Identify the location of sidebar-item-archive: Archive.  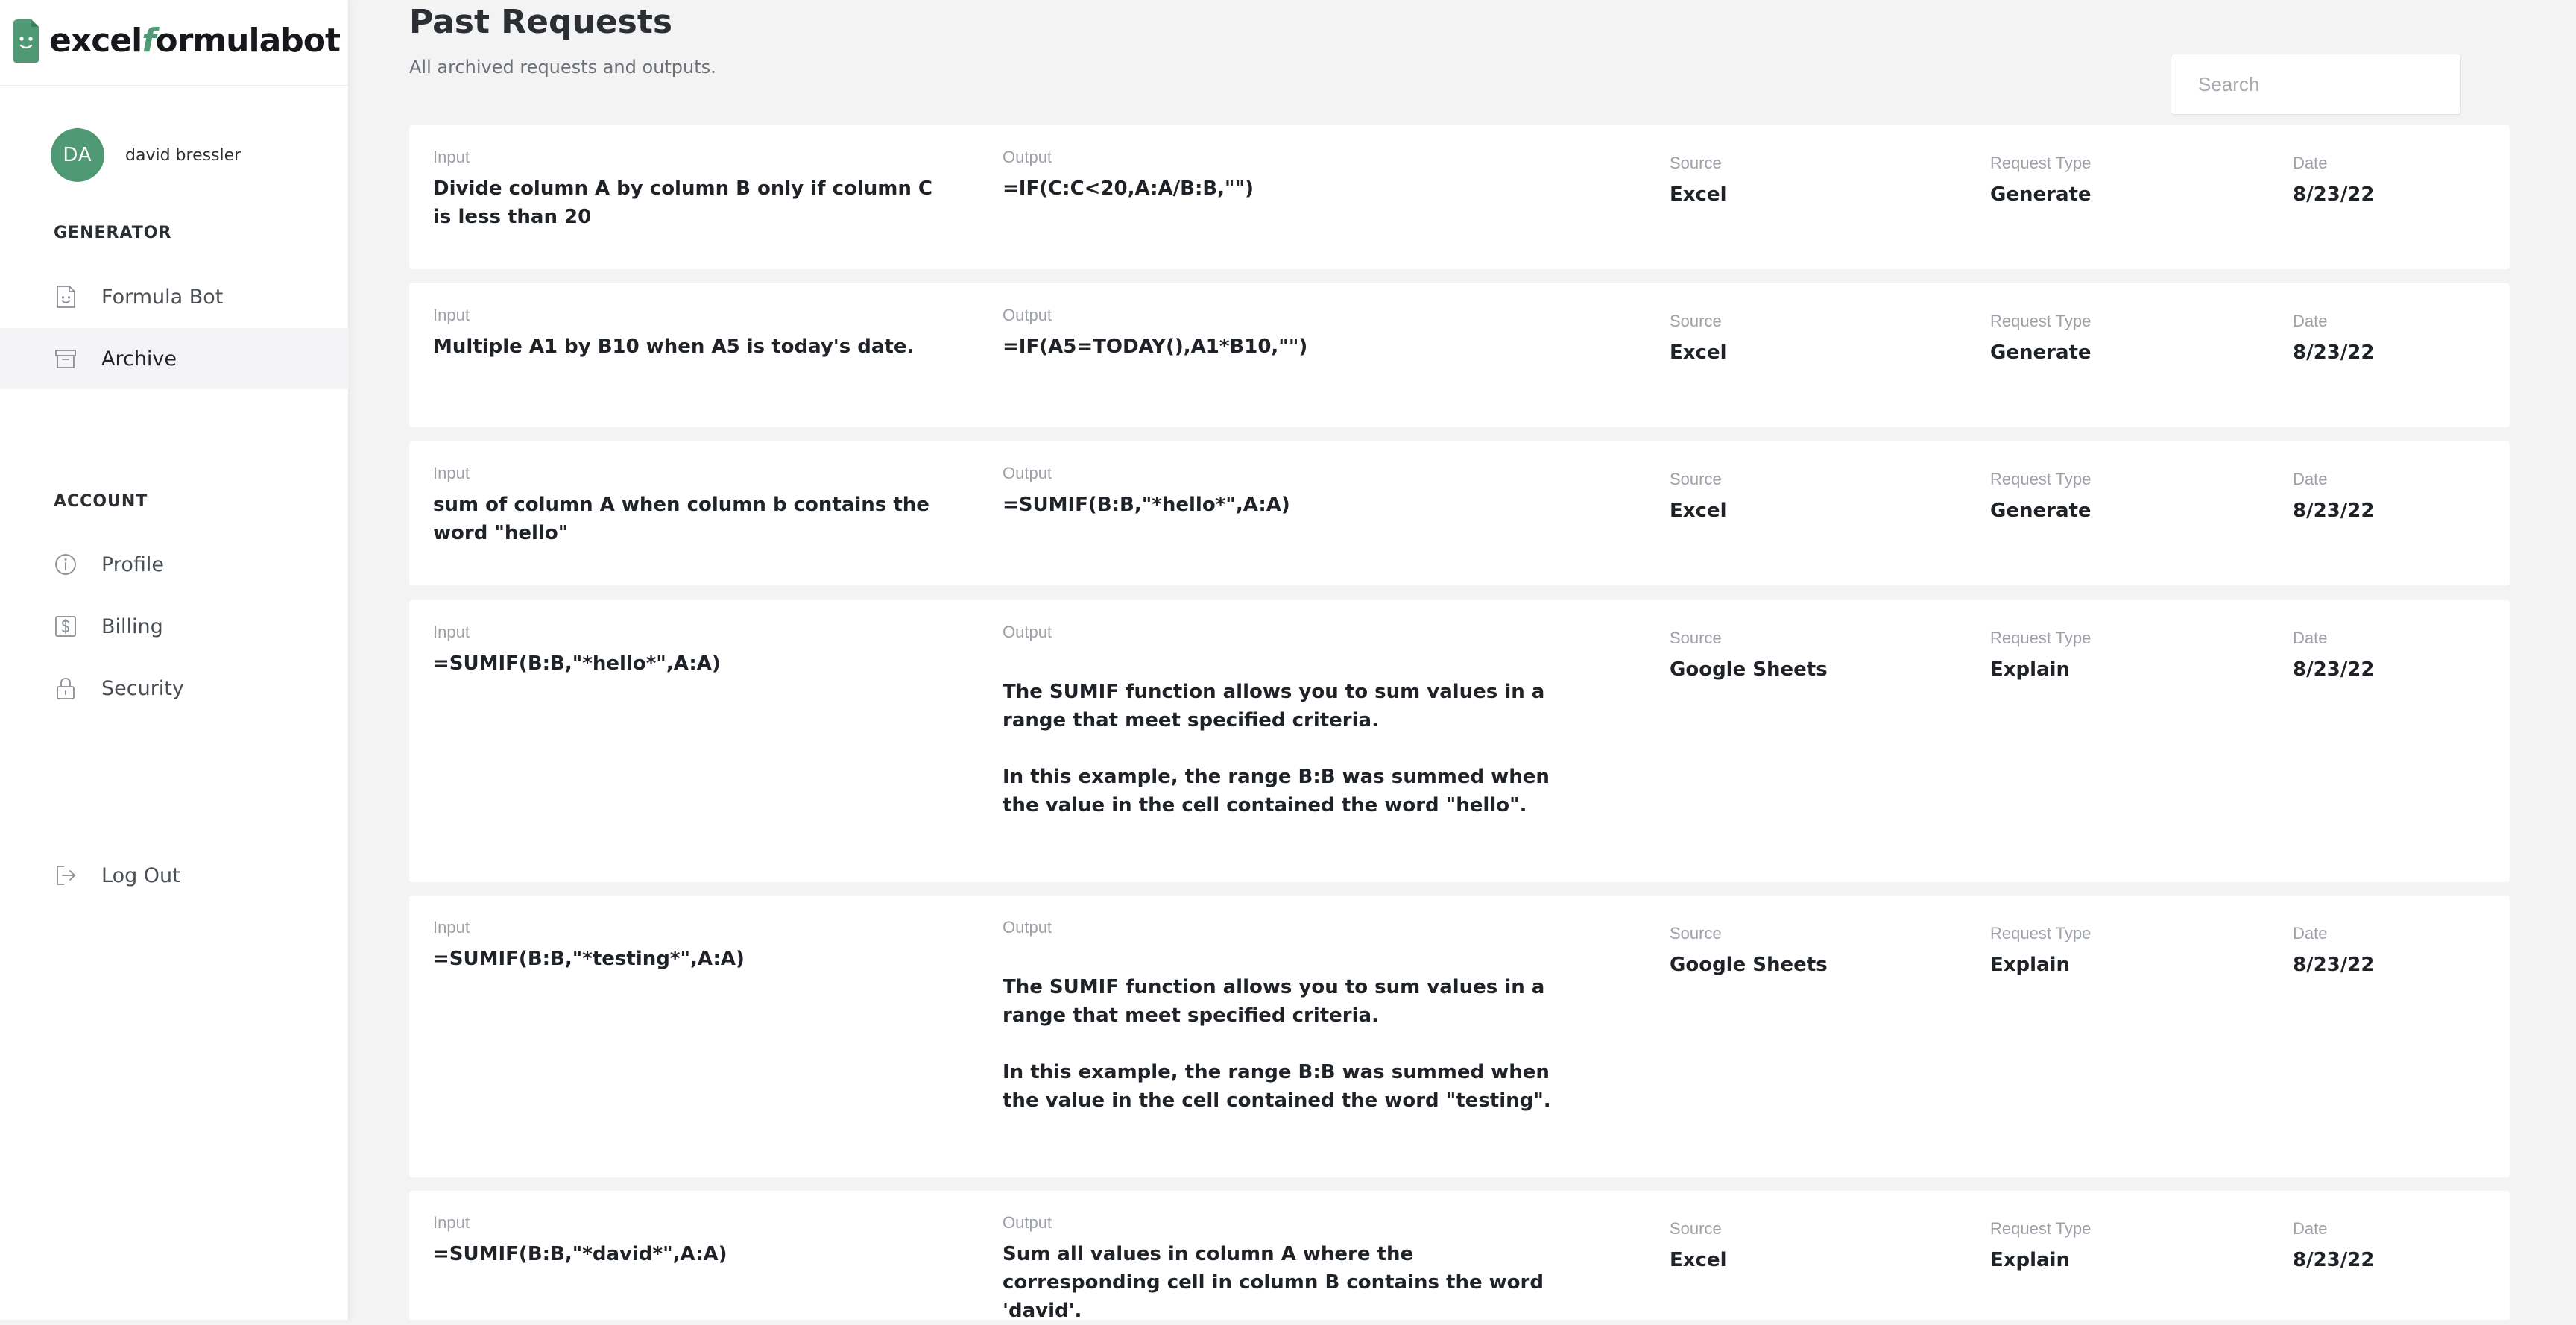
(174, 359).